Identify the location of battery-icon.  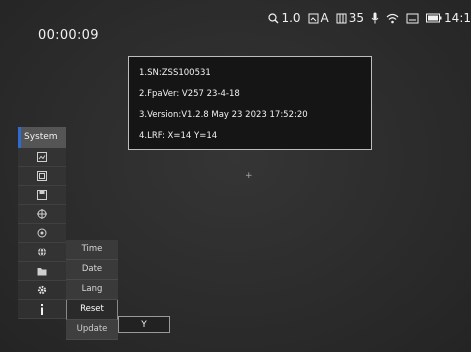
(434, 18).